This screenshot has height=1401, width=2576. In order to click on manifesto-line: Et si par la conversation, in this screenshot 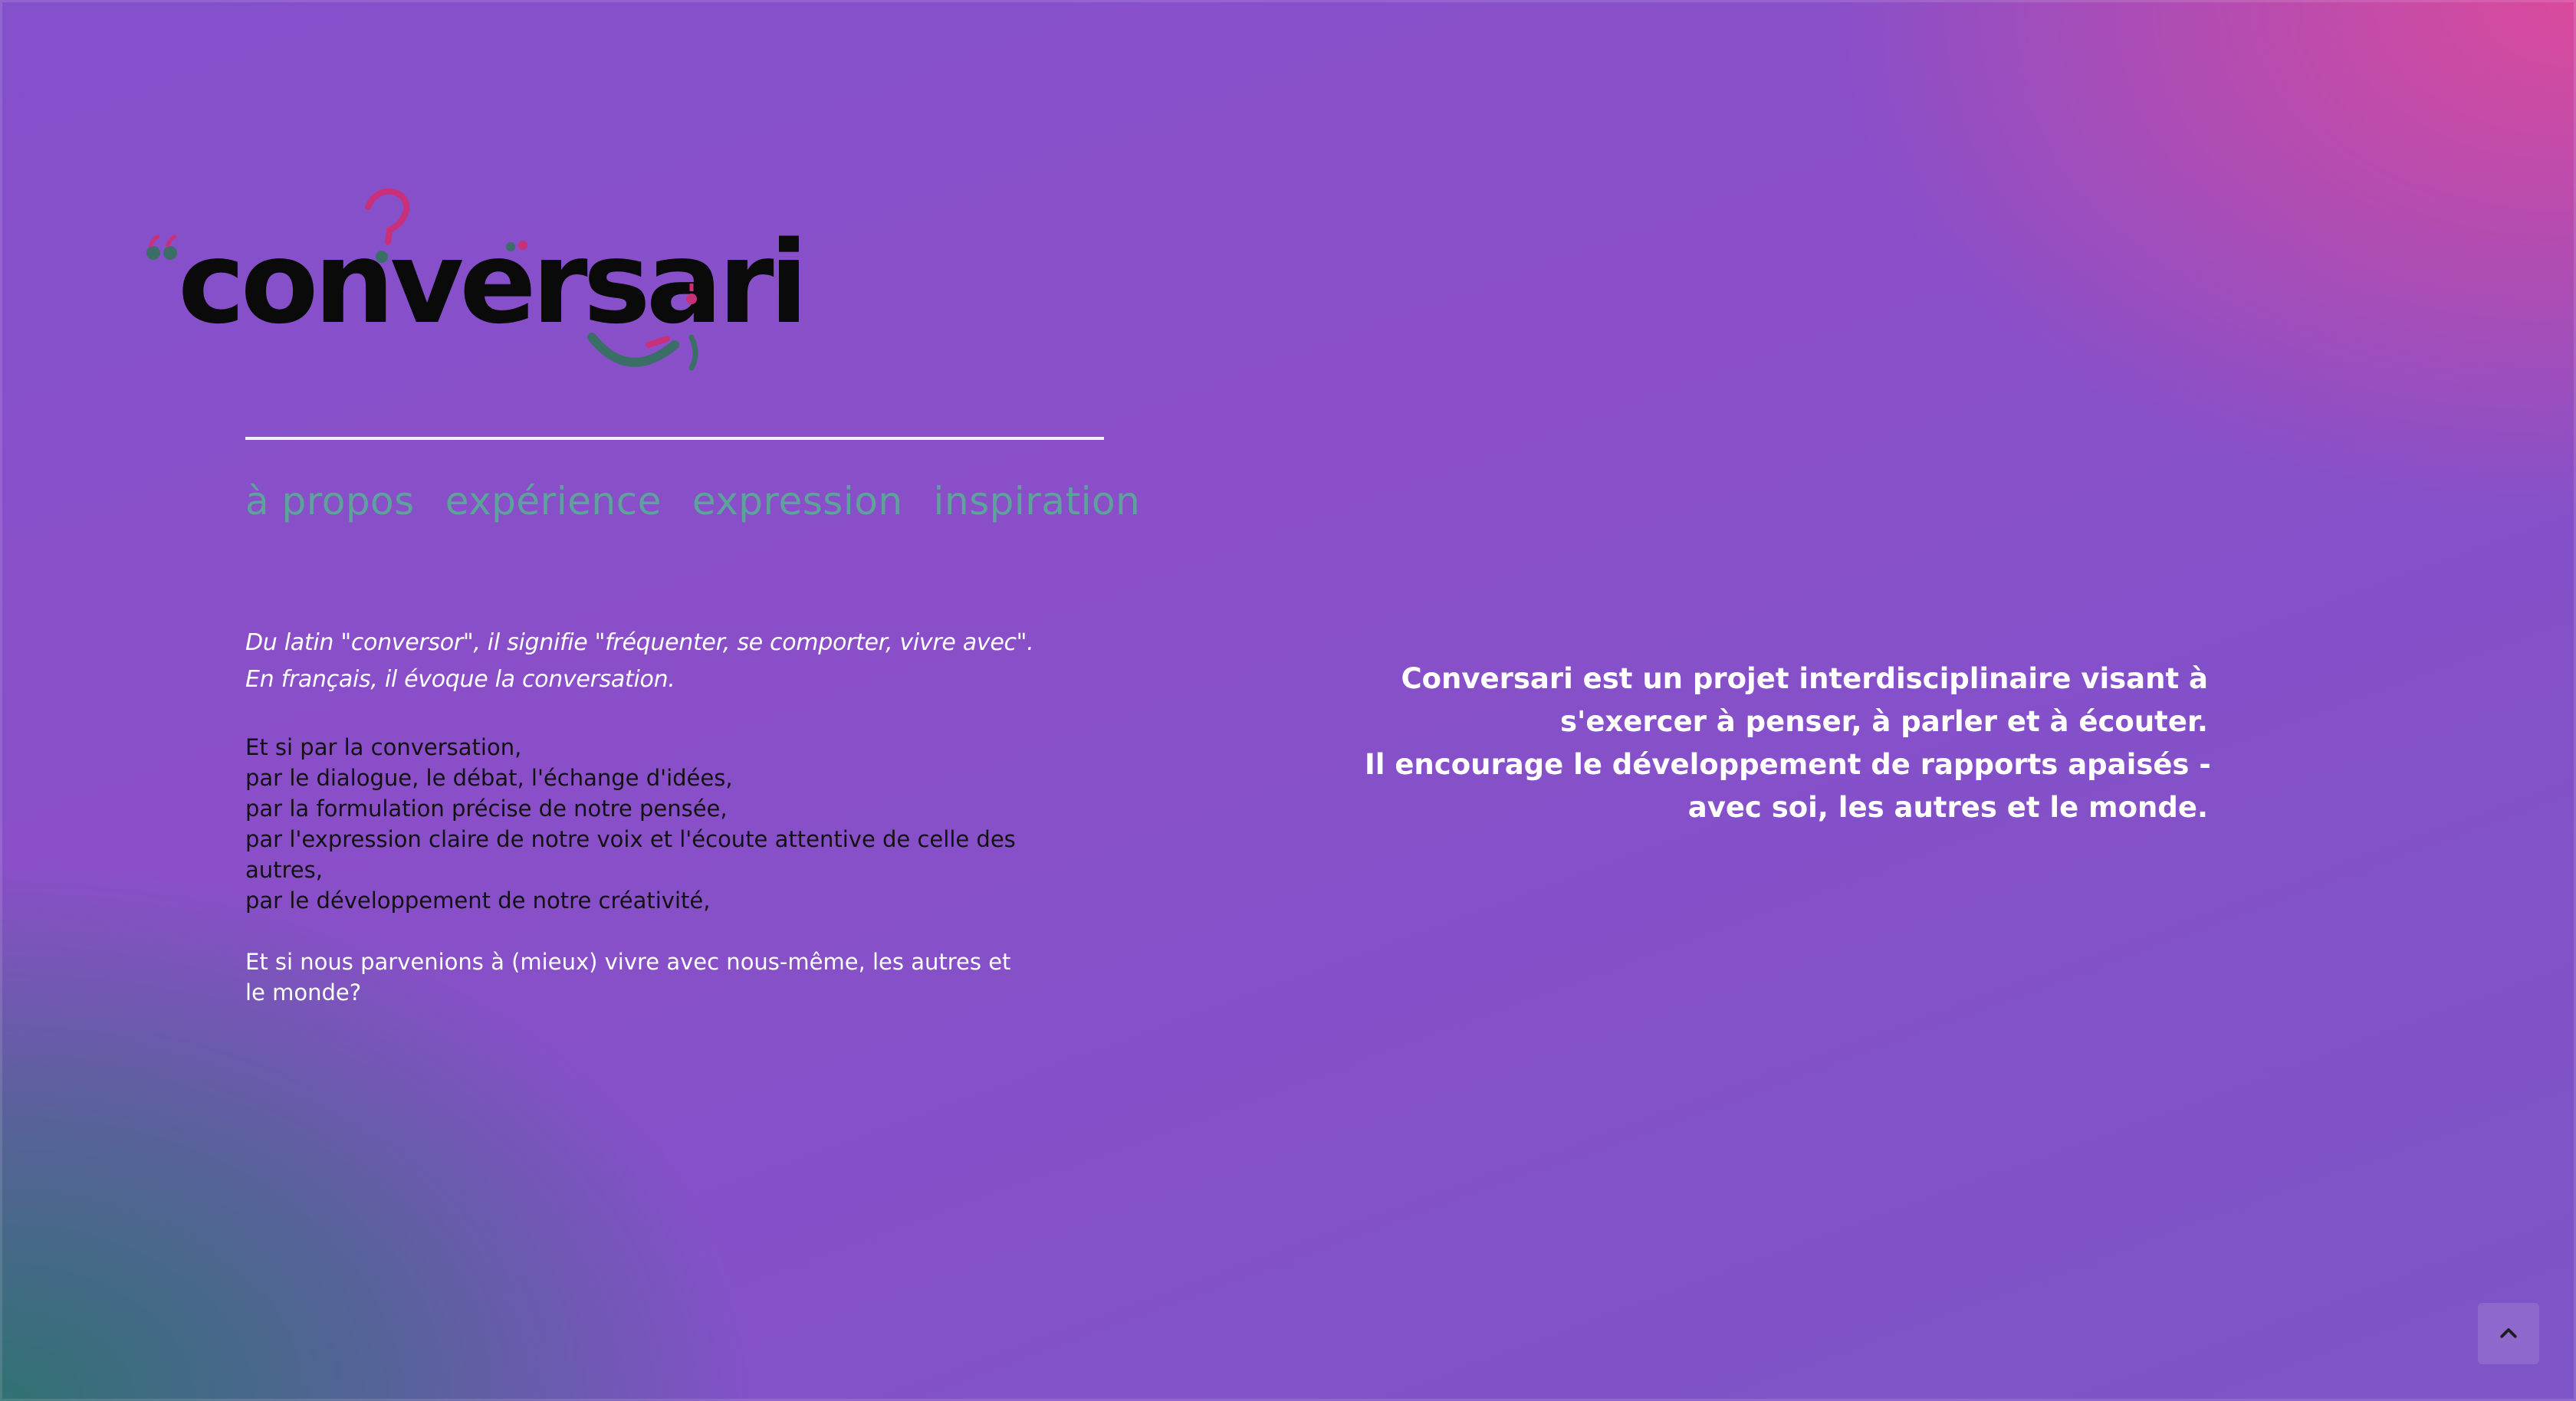, I will do `click(383, 747)`.